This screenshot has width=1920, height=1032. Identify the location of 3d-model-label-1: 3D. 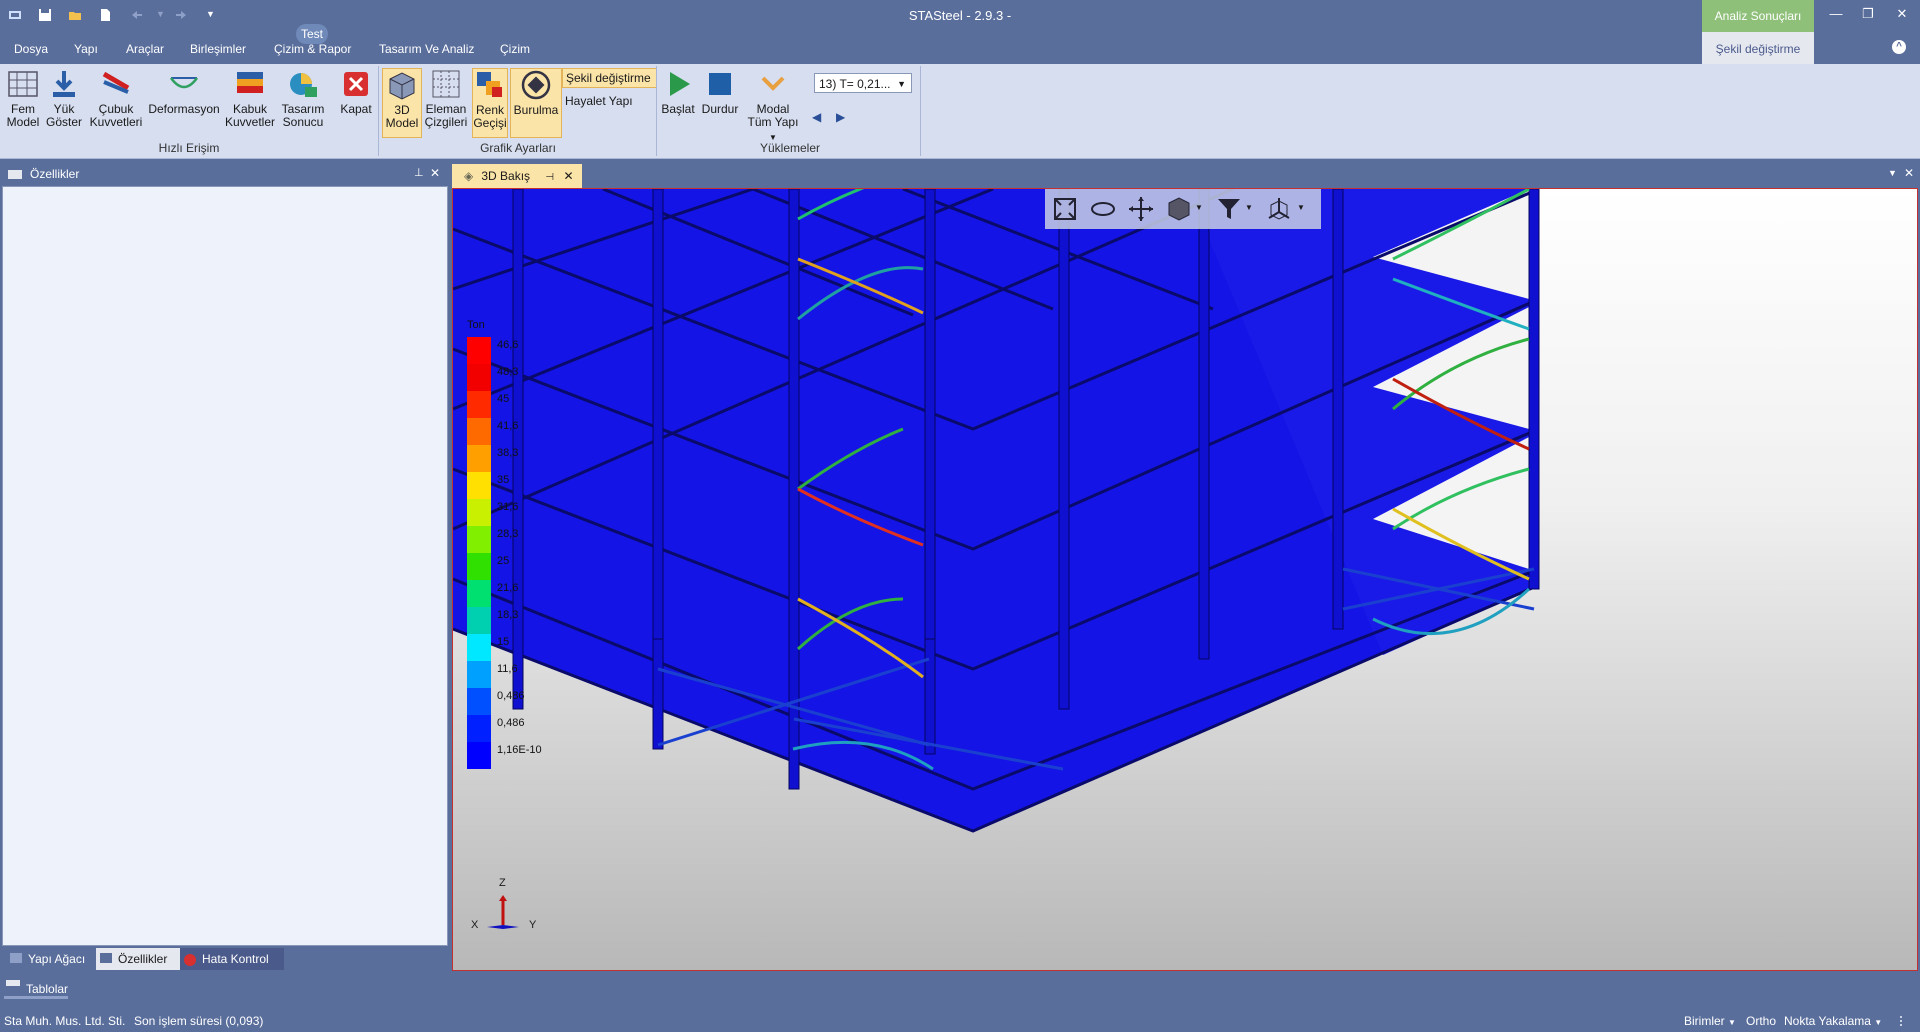
(402, 110).